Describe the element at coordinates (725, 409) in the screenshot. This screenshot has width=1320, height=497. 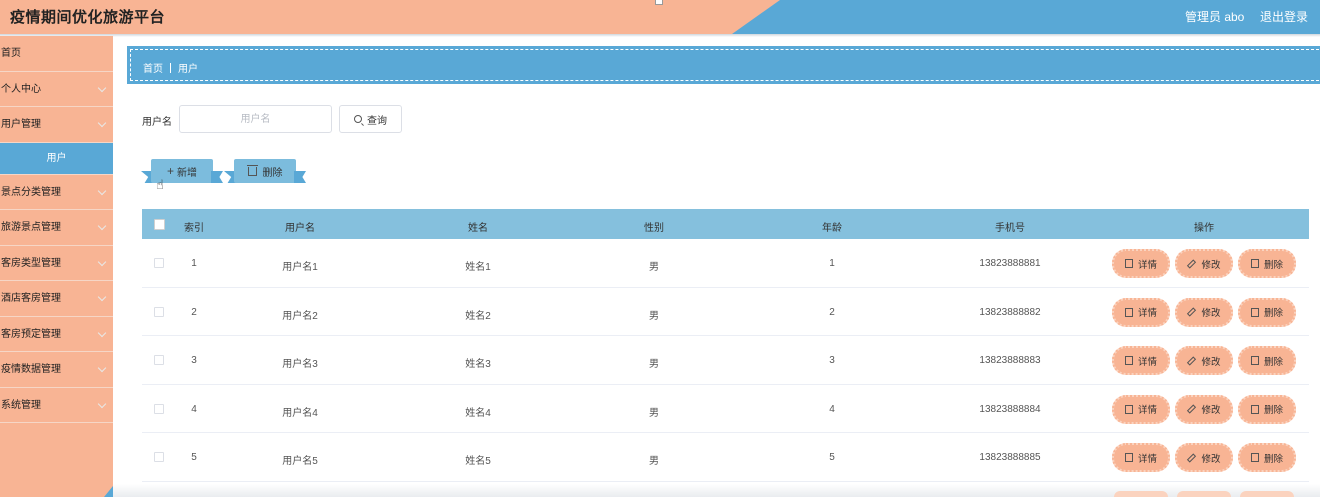
I see `table-row: 4 用户名4 姓名4 男 4 13823888884 详情 修改 删除` at that location.